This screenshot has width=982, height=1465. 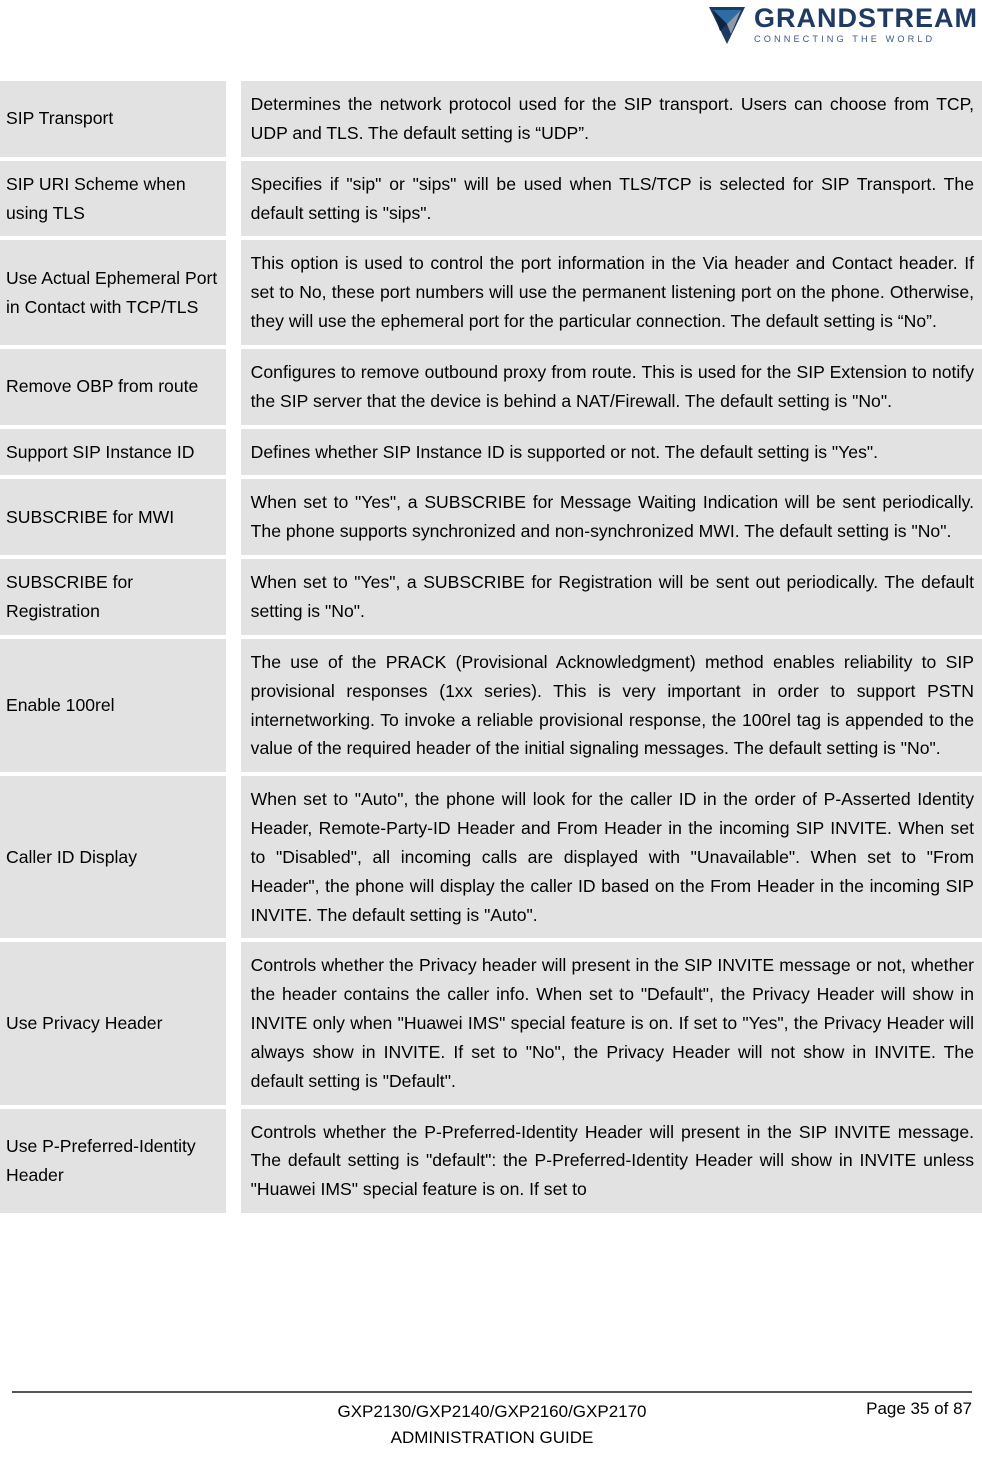 I want to click on setting-name-cell: Remove OBP from route, so click(x=120, y=388).